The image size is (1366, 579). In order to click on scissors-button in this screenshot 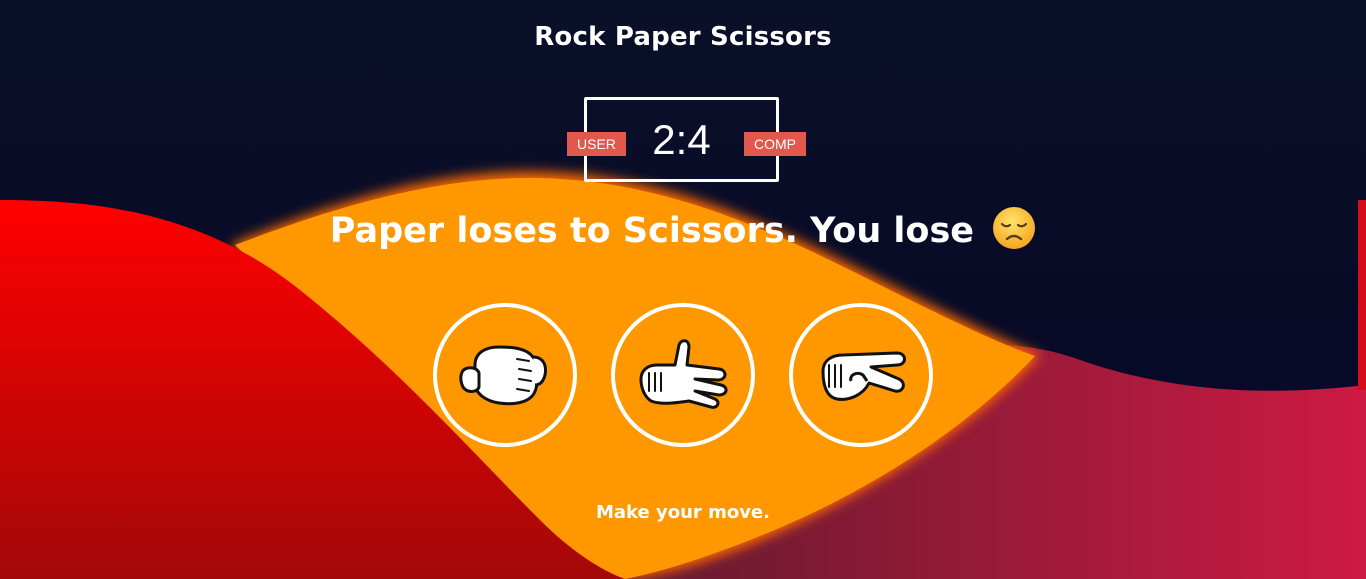, I will do `click(861, 375)`.